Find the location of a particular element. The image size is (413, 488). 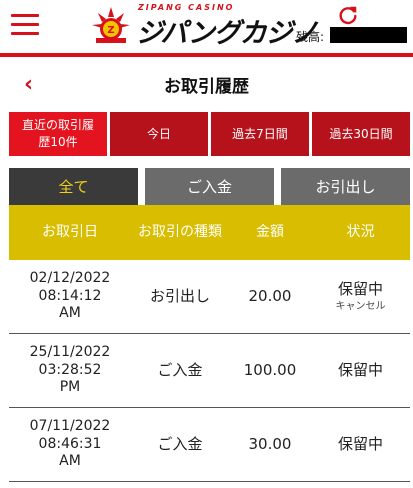

cell-amount: 30.00 is located at coordinates (270, 444).